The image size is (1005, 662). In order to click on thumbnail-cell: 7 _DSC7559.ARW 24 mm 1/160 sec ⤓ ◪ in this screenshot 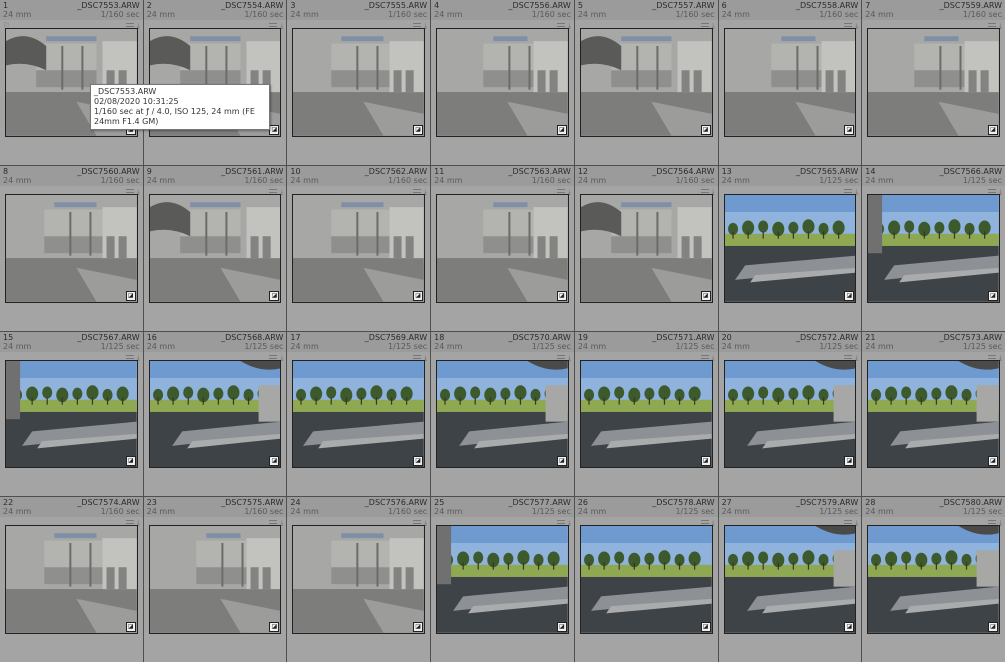, I will do `click(933, 82)`.